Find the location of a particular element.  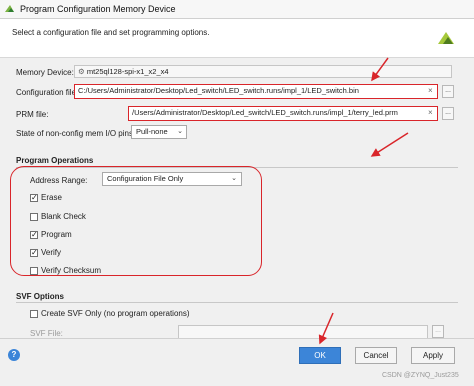

arrow-prm-file is located at coordinates (389, 144).